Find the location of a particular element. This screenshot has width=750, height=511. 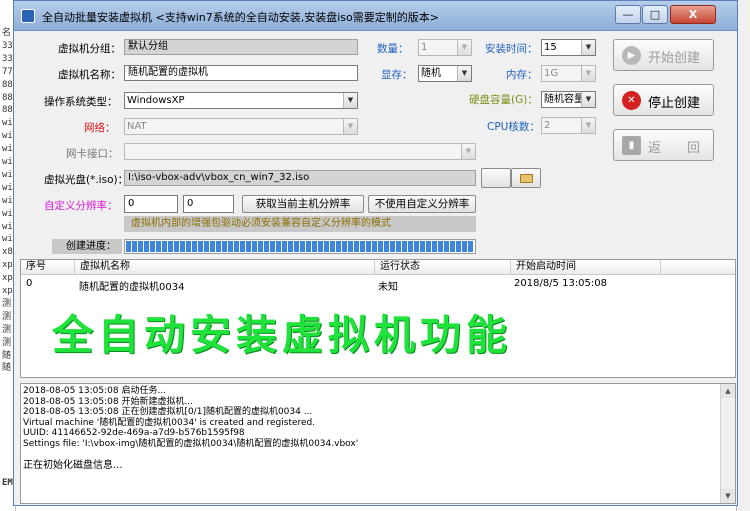

iso-label: 虚拟光盘(*.iso)： is located at coordinates (86, 180).